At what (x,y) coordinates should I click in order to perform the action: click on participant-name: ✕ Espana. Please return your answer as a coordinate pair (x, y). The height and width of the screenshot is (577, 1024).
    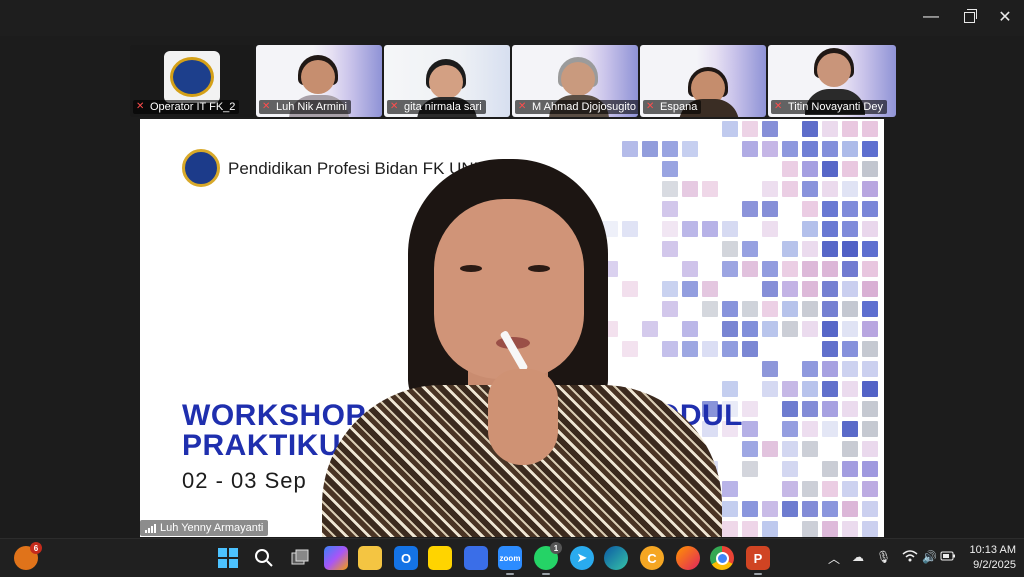
    Looking at the image, I should click on (672, 107).